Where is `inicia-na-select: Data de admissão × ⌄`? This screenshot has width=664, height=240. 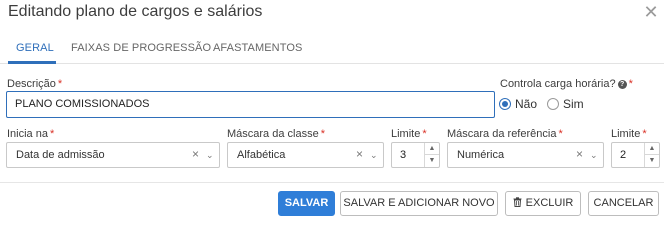 inicia-na-select: Data de admissão × ⌄ is located at coordinates (113, 155).